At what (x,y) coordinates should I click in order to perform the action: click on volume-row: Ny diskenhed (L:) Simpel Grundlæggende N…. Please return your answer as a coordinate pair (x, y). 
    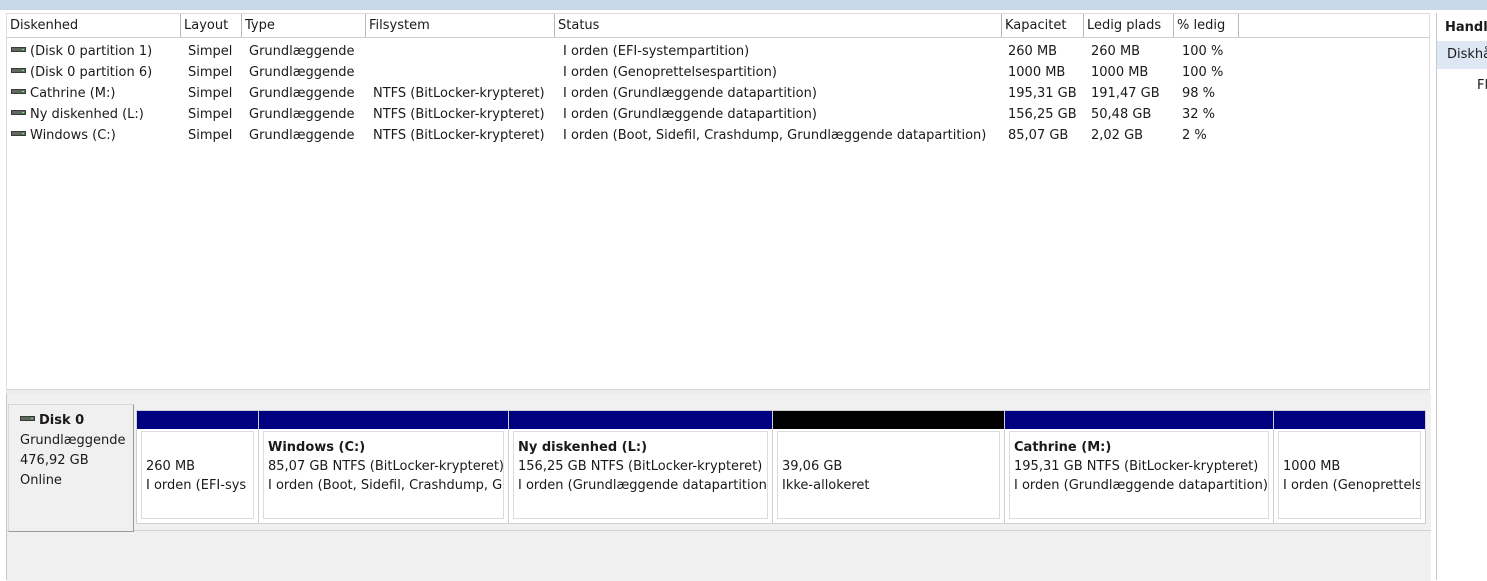
    Looking at the image, I should click on (718, 114).